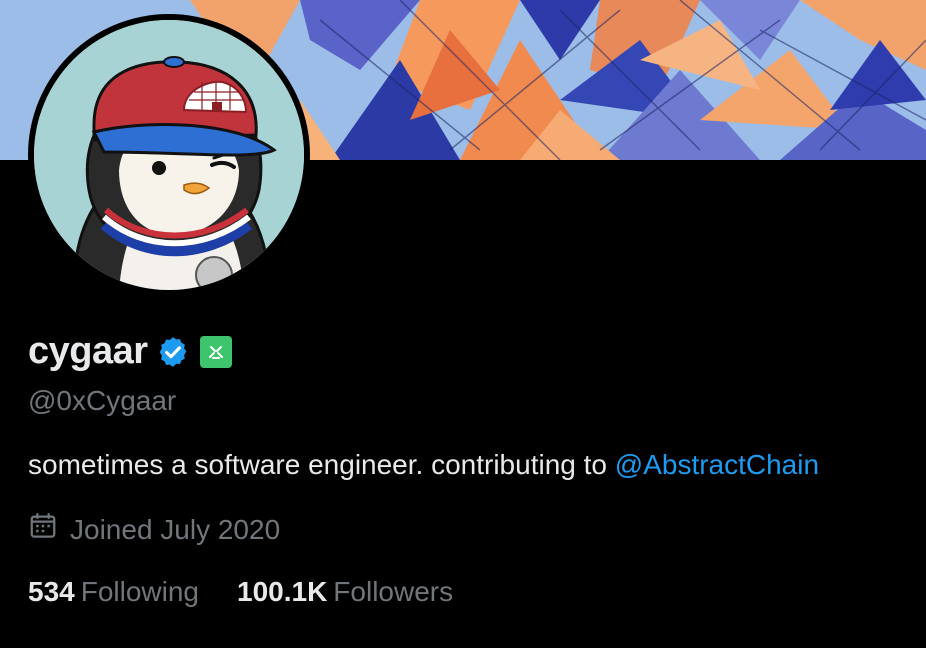  What do you see at coordinates (393, 591) in the screenshot?
I see `followers-label: Followers` at bounding box center [393, 591].